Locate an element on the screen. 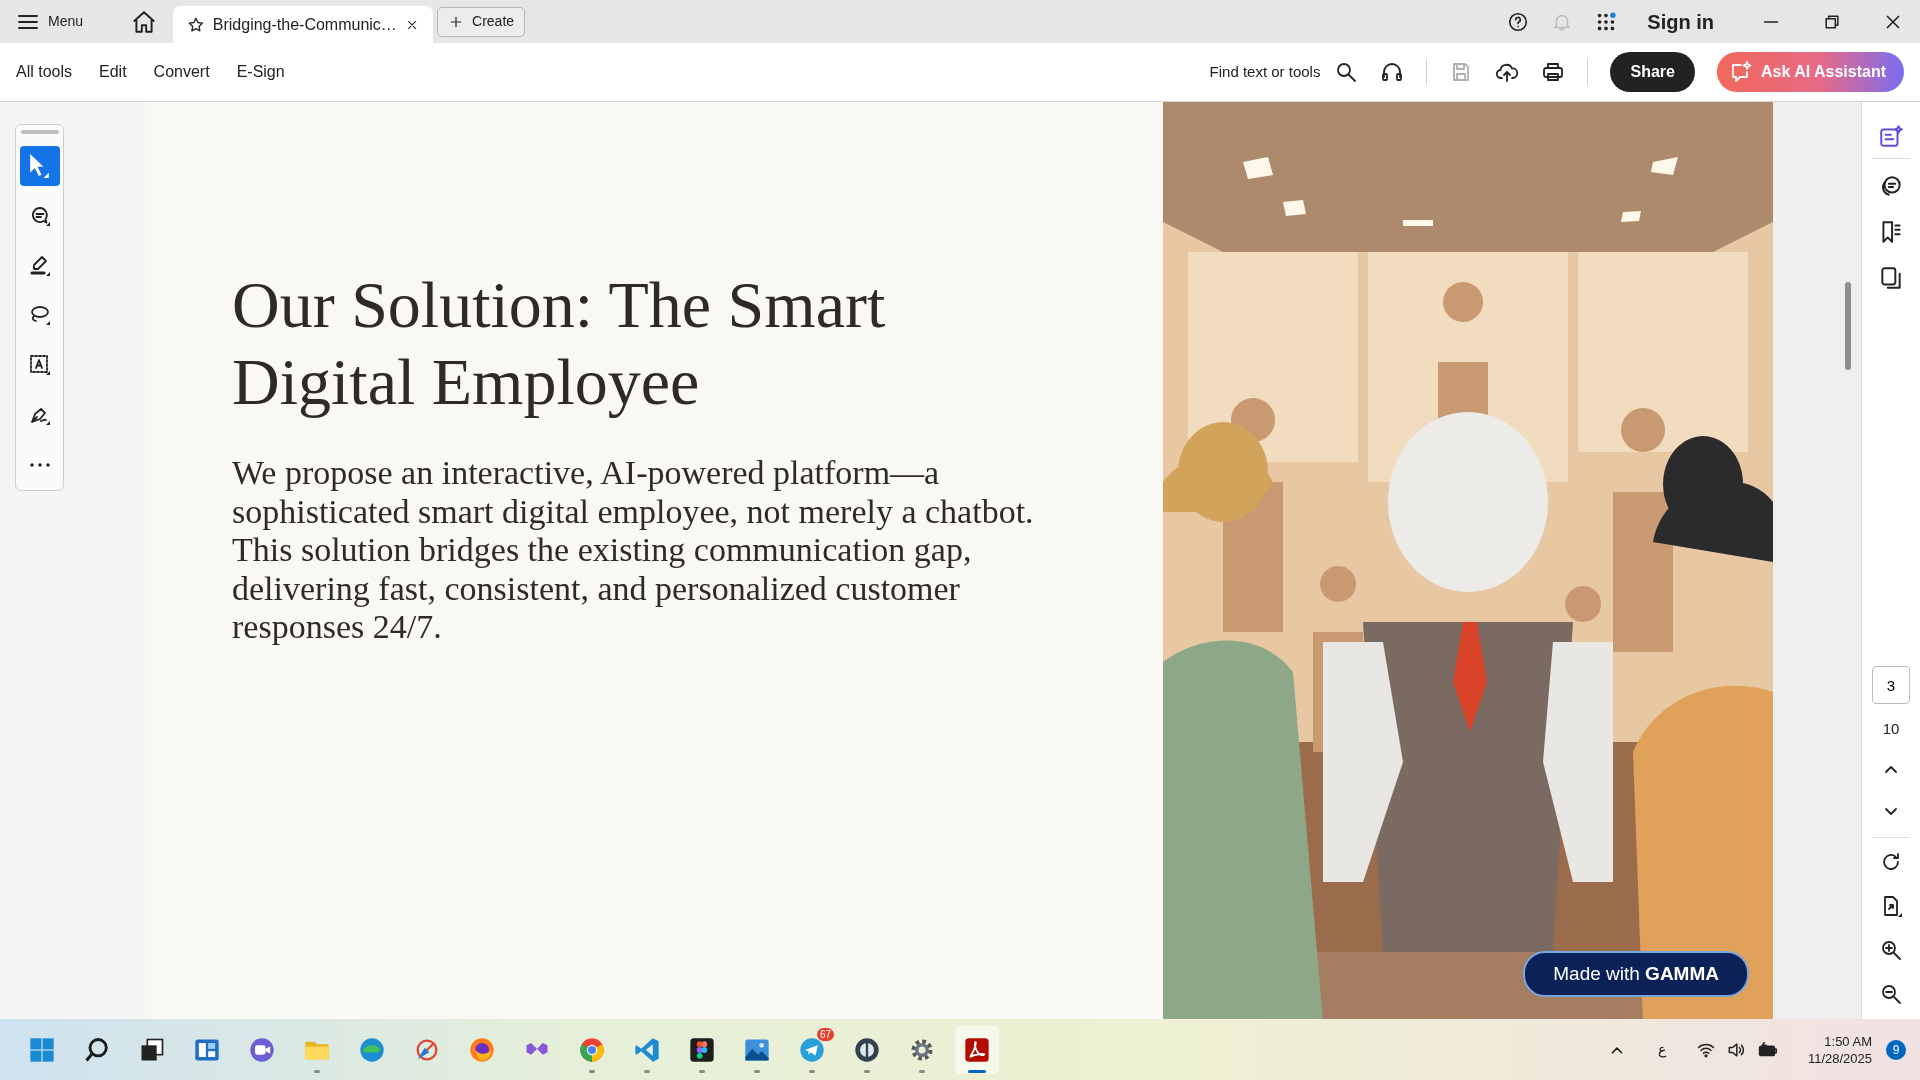 The width and height of the screenshot is (1920, 1080). ai-panel-icon is located at coordinates (1891, 137).